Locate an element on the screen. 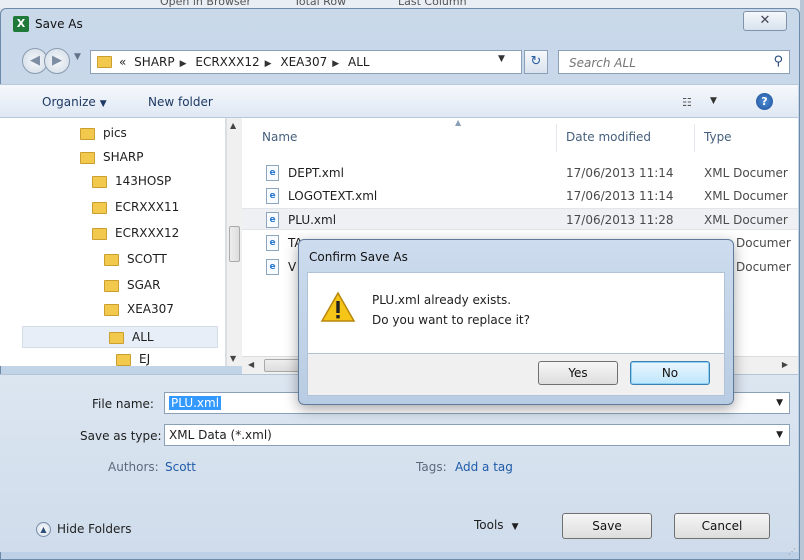  new-folder-button: New folder is located at coordinates (180, 102).